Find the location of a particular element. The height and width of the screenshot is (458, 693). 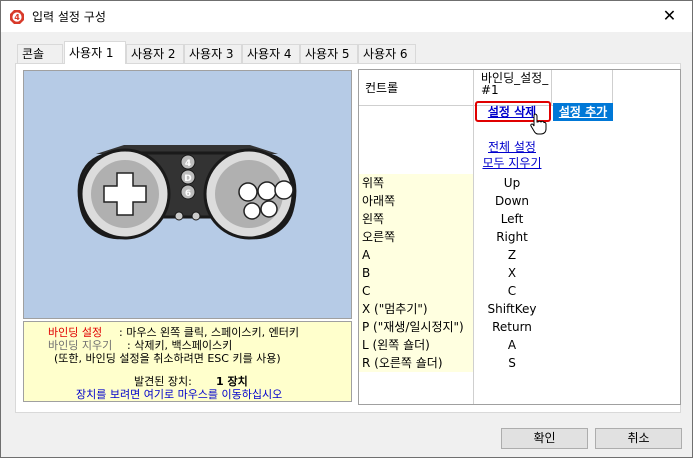

control-row-label: 오른쪽 is located at coordinates (416, 237).